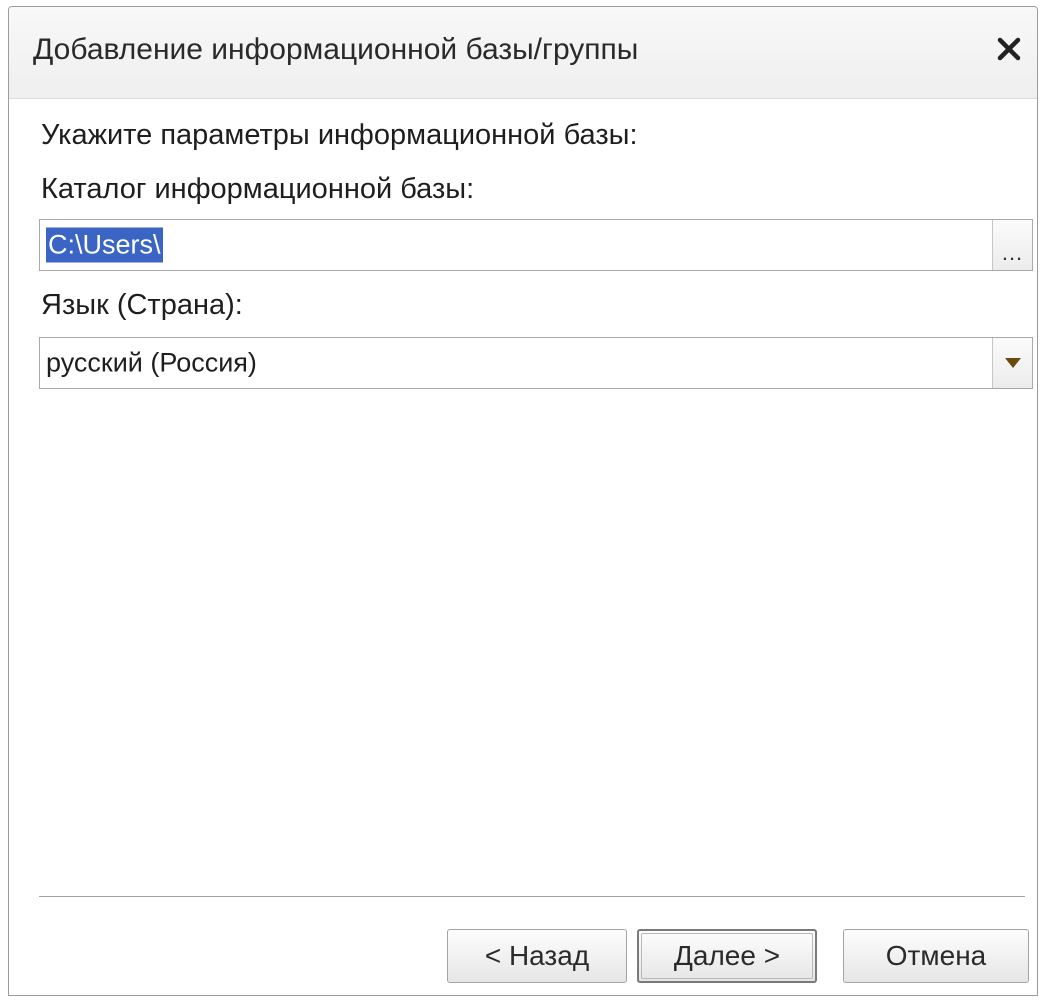 This screenshot has width=1046, height=1002. I want to click on catalog-label: Каталог информационной базы:, so click(258, 189).